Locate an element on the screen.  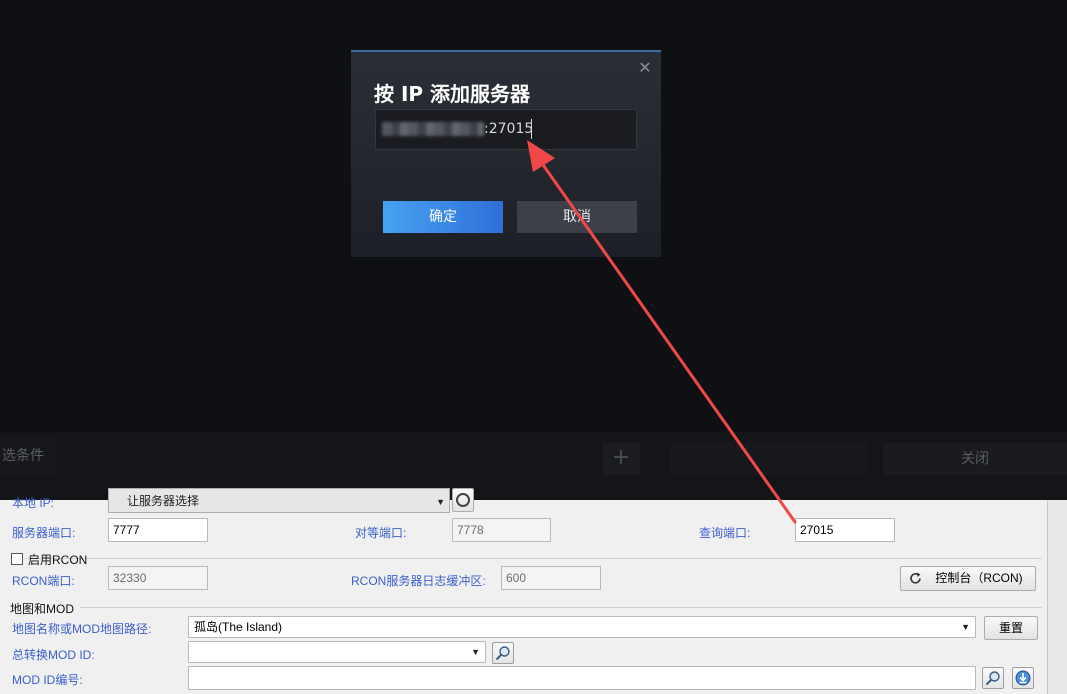
refresh-ip-button is located at coordinates (463, 500).